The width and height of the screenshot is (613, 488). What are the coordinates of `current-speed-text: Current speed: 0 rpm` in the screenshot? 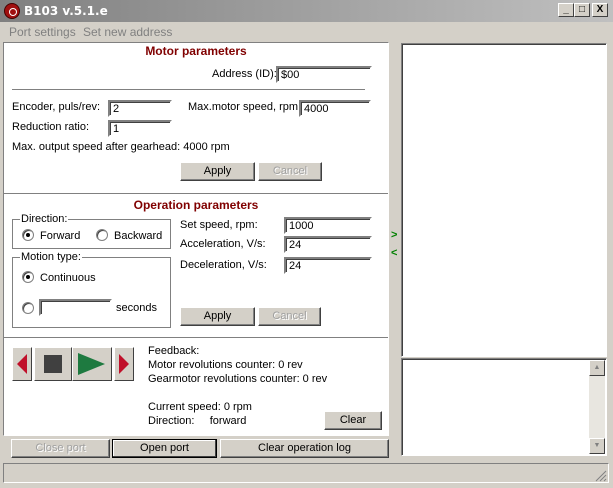 It's located at (200, 407).